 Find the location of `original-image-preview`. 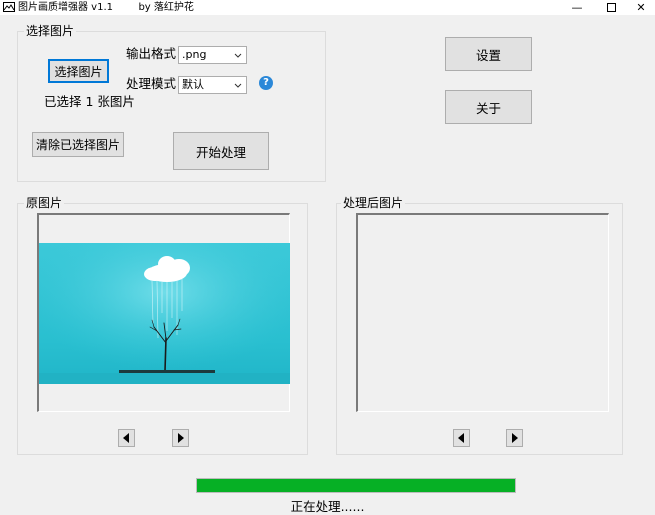

original-image-preview is located at coordinates (164, 313).